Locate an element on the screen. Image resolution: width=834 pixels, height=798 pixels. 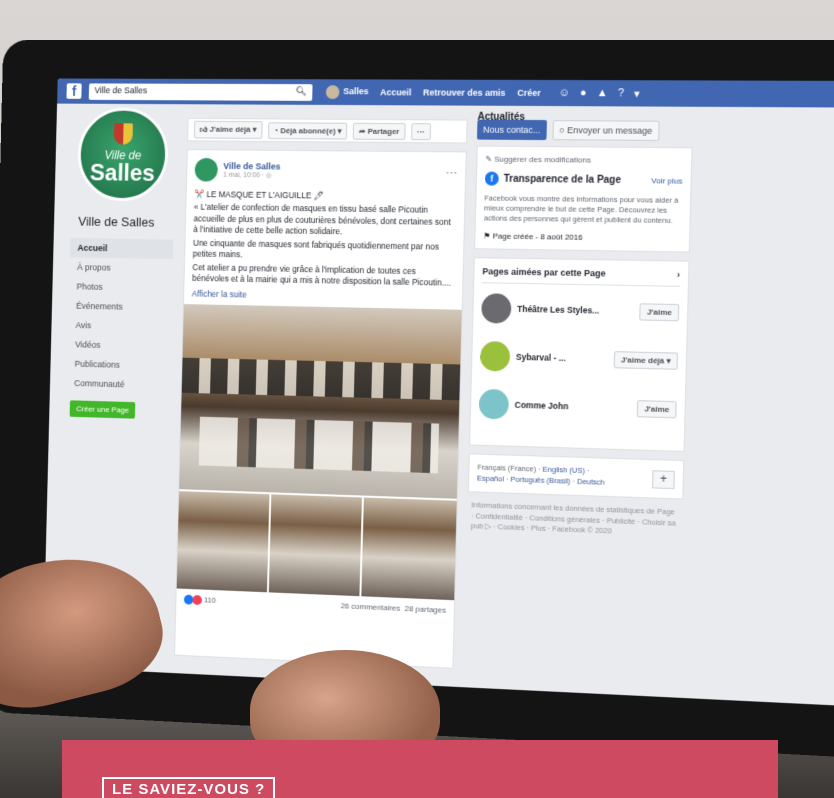
subscribe-button: ◔ Déjà abonné(e) ▾ is located at coordinates (307, 130).